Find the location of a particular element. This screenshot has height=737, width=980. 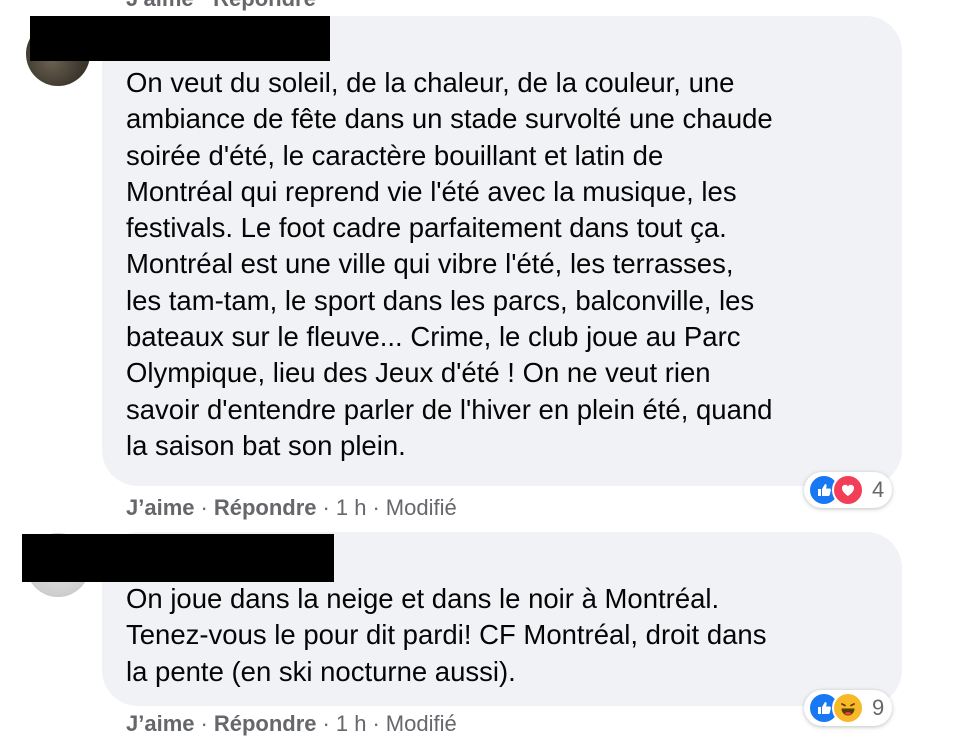

reaction-summary: 4 is located at coordinates (848, 490).